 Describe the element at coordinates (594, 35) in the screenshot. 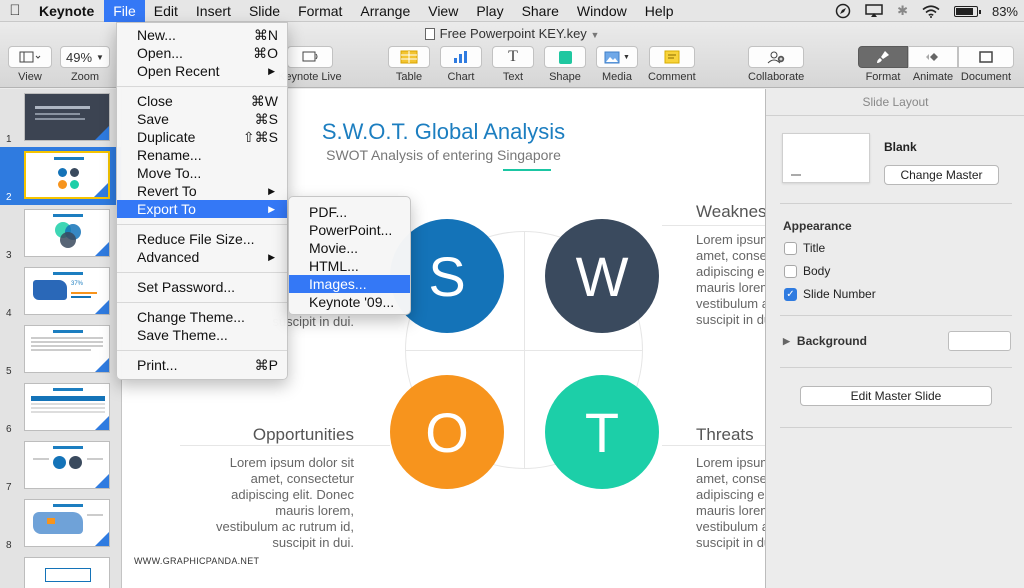

I see `chevron-down-icon: ▼` at that location.